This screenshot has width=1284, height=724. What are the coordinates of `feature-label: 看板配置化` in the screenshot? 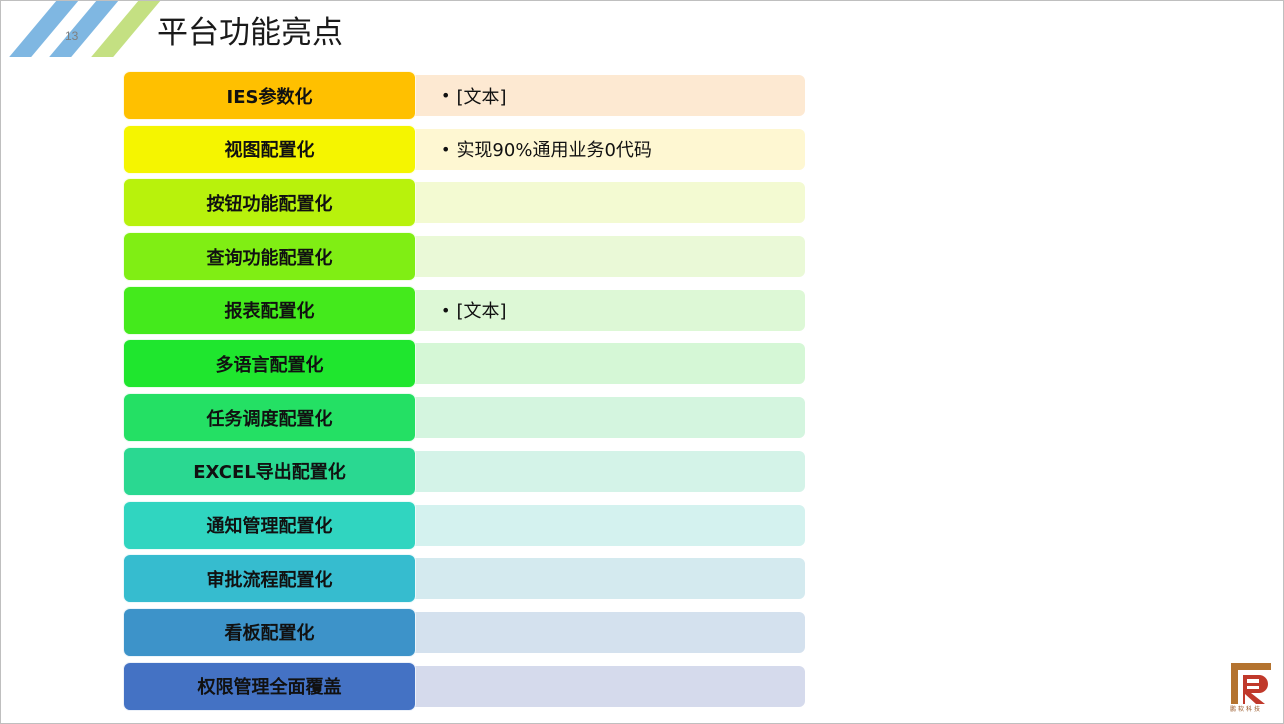 It's located at (269, 632).